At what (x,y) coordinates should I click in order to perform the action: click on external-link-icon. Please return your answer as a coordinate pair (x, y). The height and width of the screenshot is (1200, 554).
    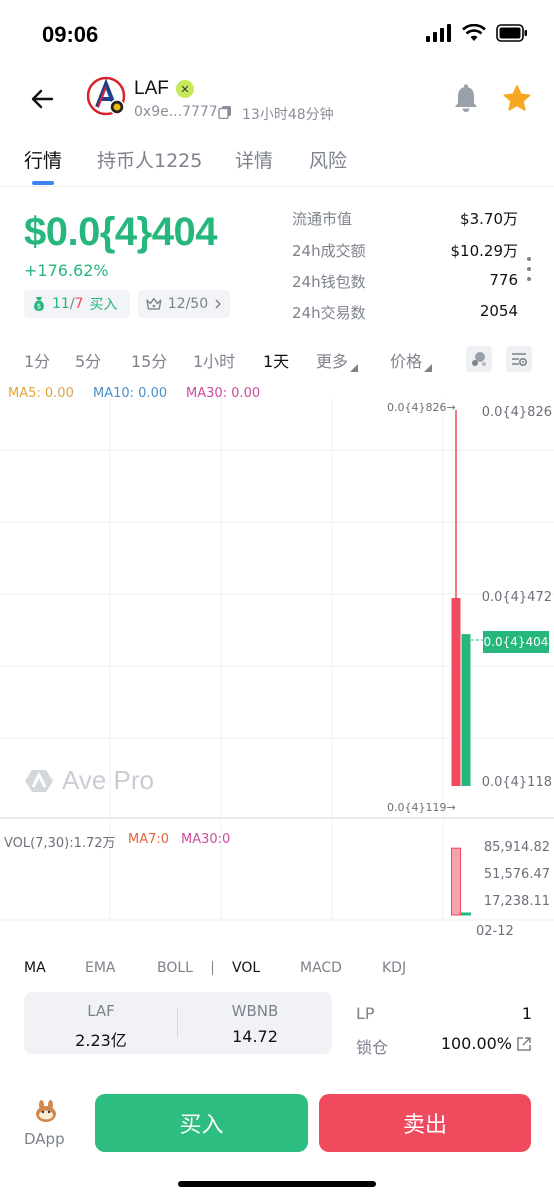
    Looking at the image, I should click on (524, 1044).